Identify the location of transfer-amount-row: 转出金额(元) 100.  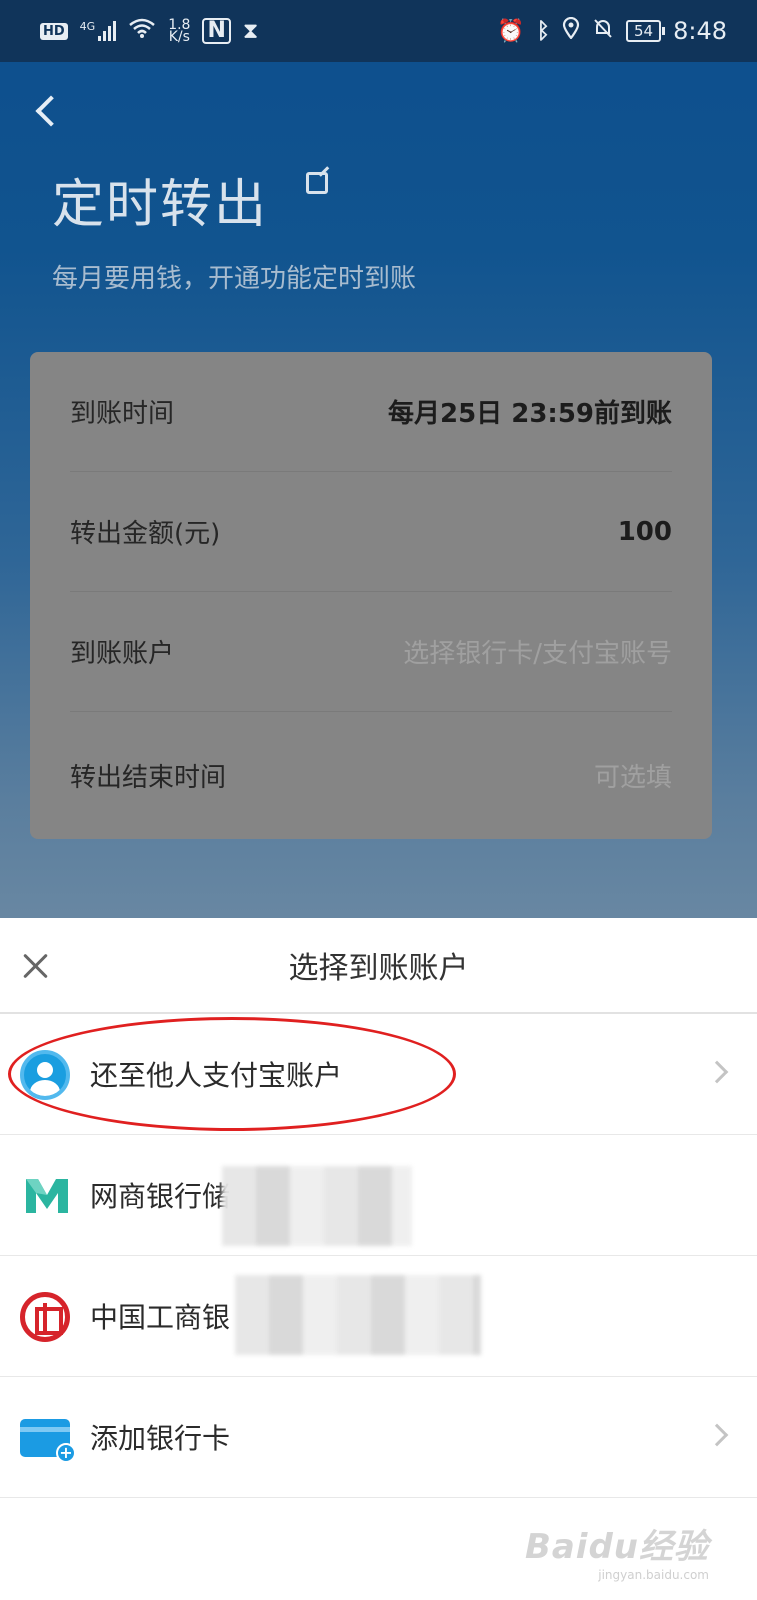
(371, 532).